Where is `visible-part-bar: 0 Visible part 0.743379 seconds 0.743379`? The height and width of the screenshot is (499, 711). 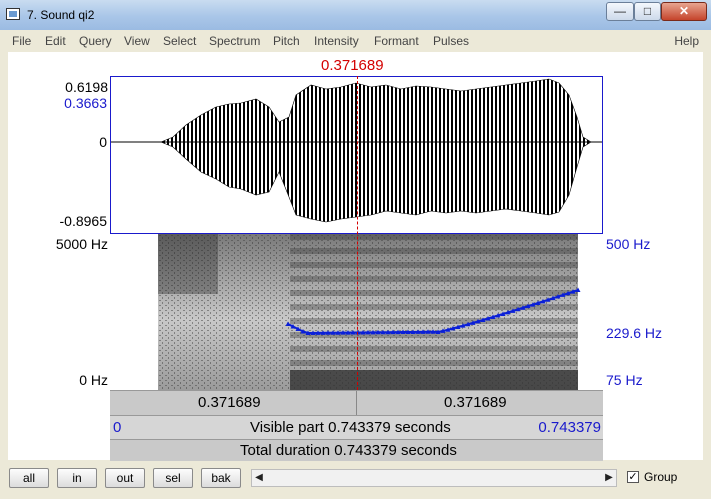
visible-part-bar: 0 Visible part 0.743379 seconds 0.743379 is located at coordinates (356, 427).